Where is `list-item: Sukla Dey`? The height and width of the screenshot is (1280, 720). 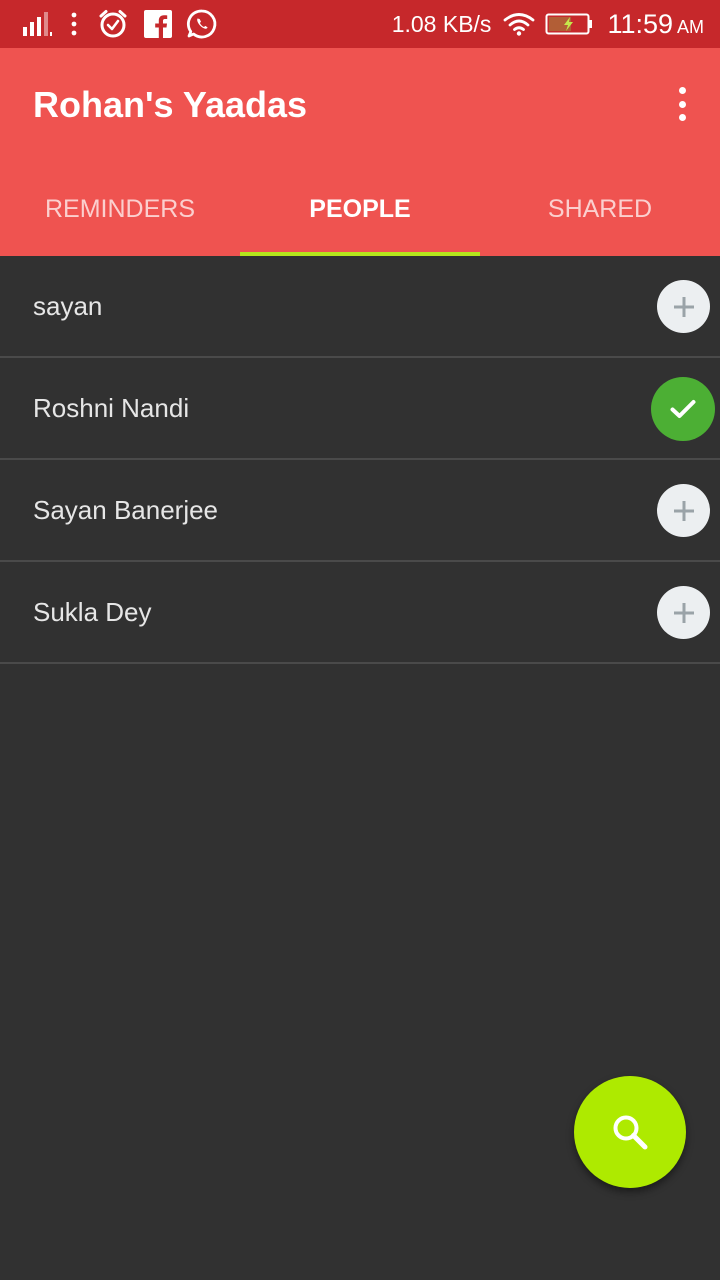
list-item: Sukla Dey is located at coordinates (360, 613).